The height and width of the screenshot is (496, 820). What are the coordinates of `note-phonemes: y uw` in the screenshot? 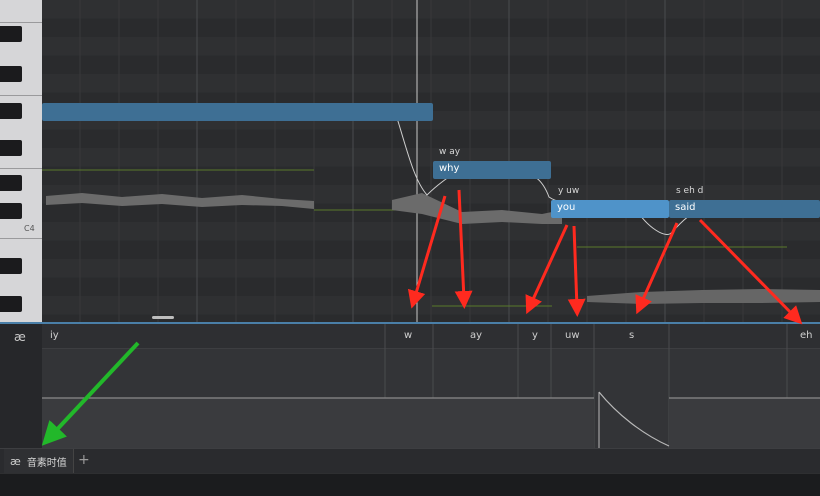 It's located at (569, 191).